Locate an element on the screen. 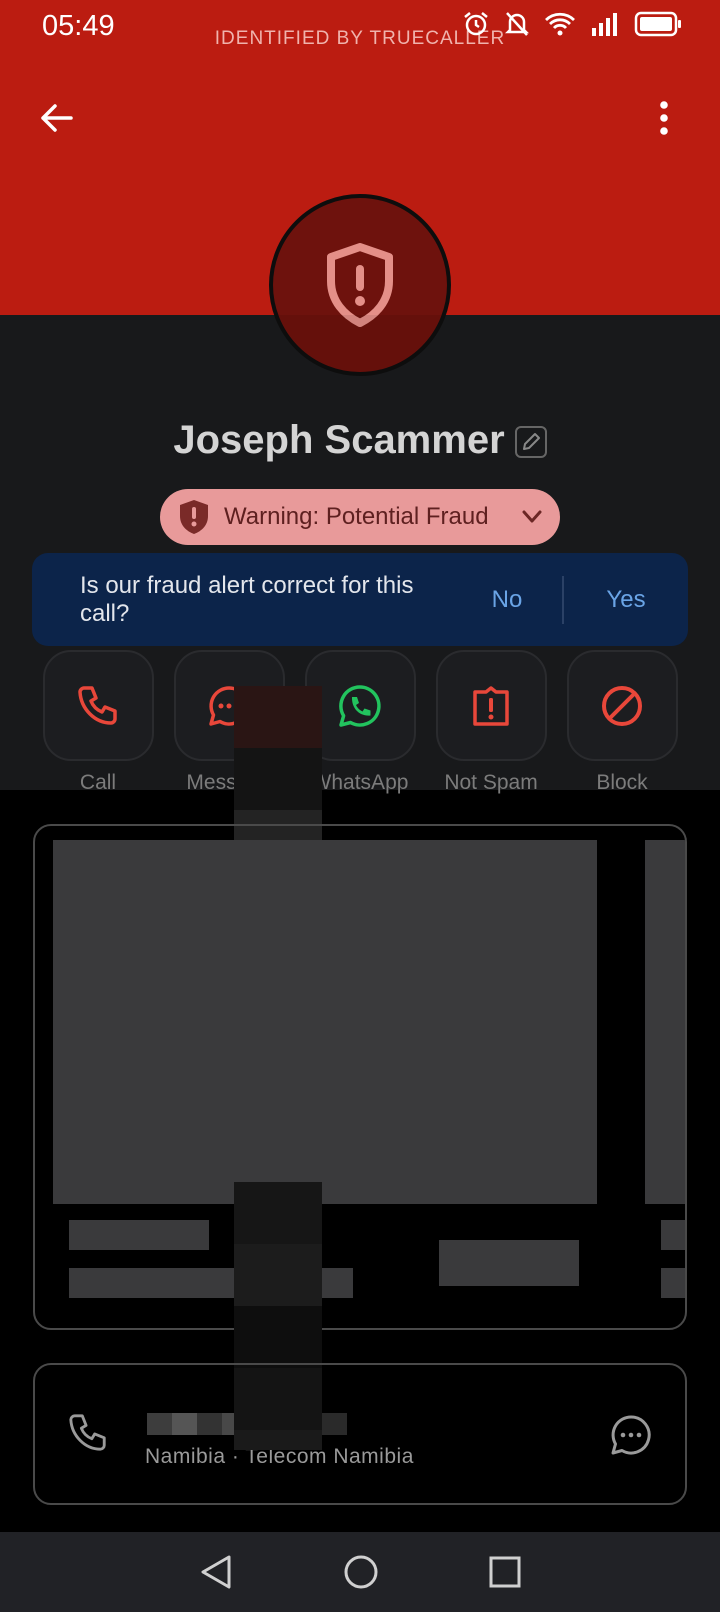  not-spam-action: Not Spam is located at coordinates (491, 722).